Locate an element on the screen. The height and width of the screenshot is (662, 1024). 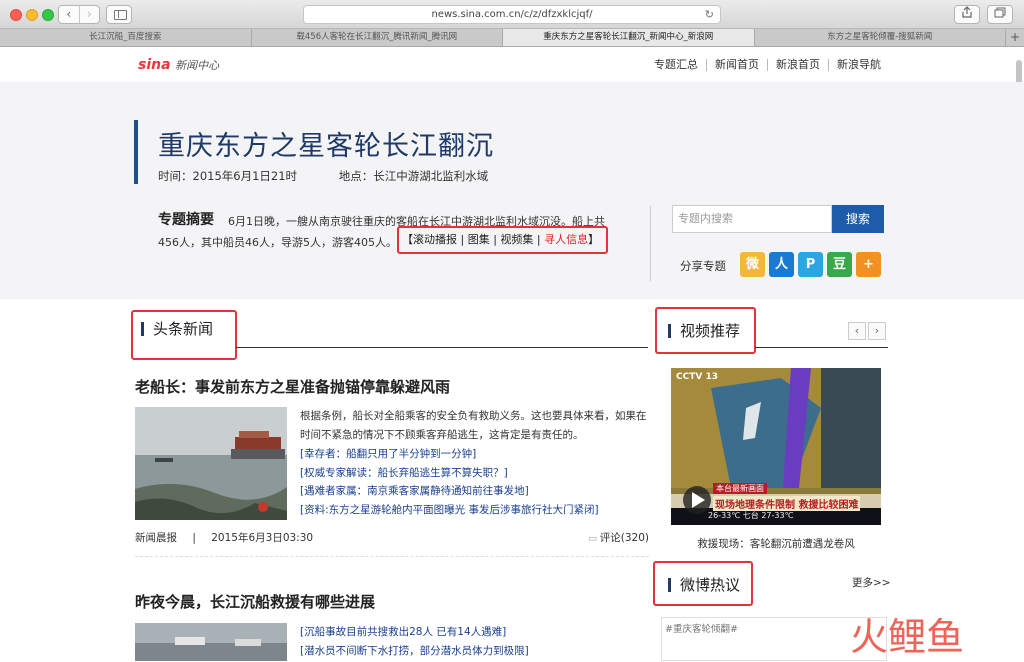
ship-rescue-photo is located at coordinates (211, 463).